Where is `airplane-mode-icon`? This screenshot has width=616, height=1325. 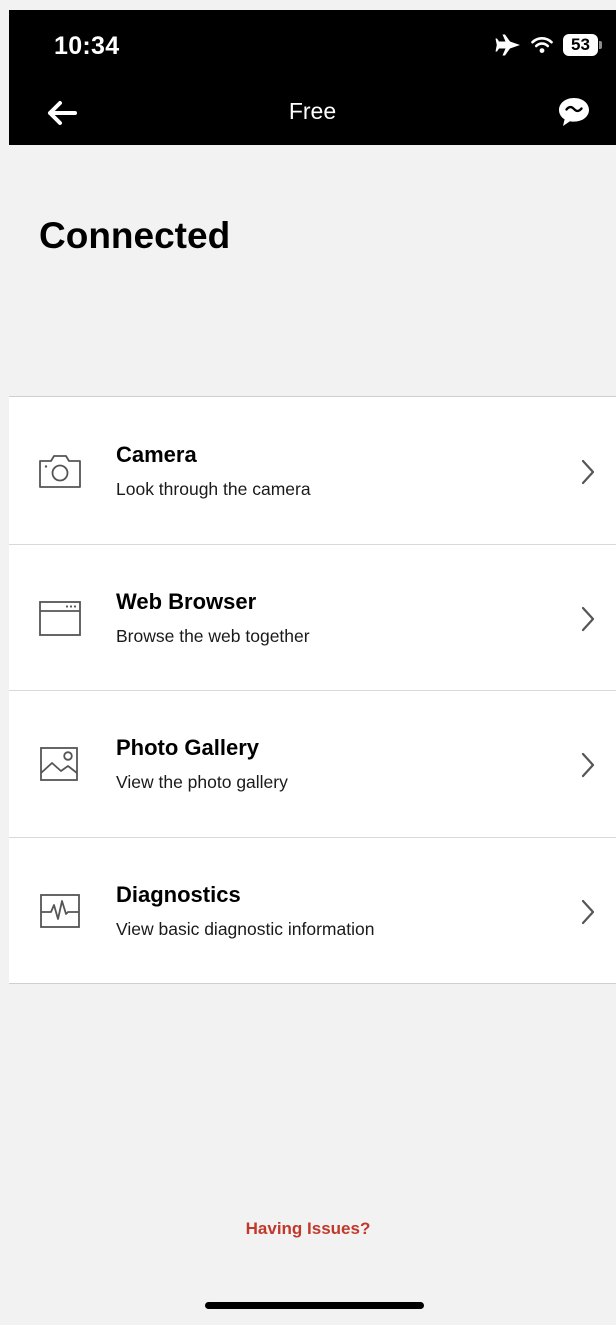 airplane-mode-icon is located at coordinates (507, 45).